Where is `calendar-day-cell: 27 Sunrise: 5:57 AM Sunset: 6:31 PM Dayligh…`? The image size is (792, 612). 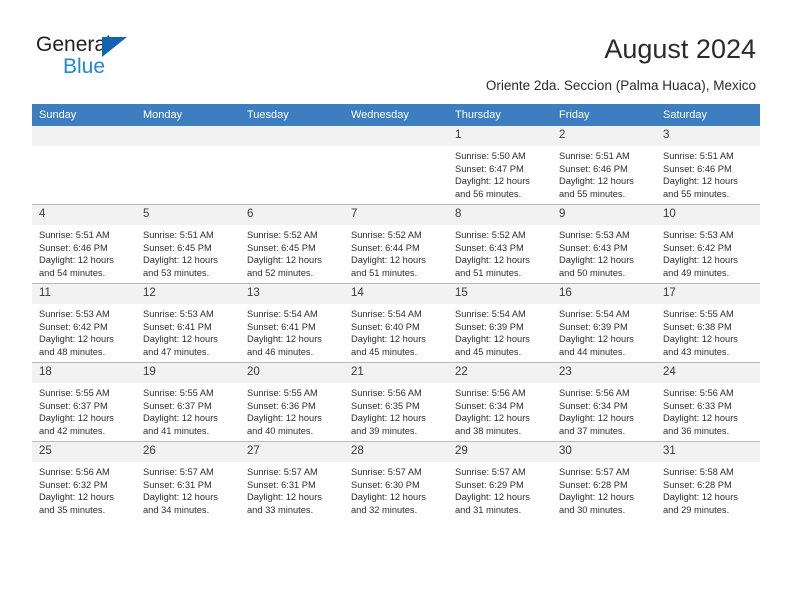
calendar-day-cell: 27 Sunrise: 5:57 AM Sunset: 6:31 PM Dayligh… is located at coordinates (292, 480).